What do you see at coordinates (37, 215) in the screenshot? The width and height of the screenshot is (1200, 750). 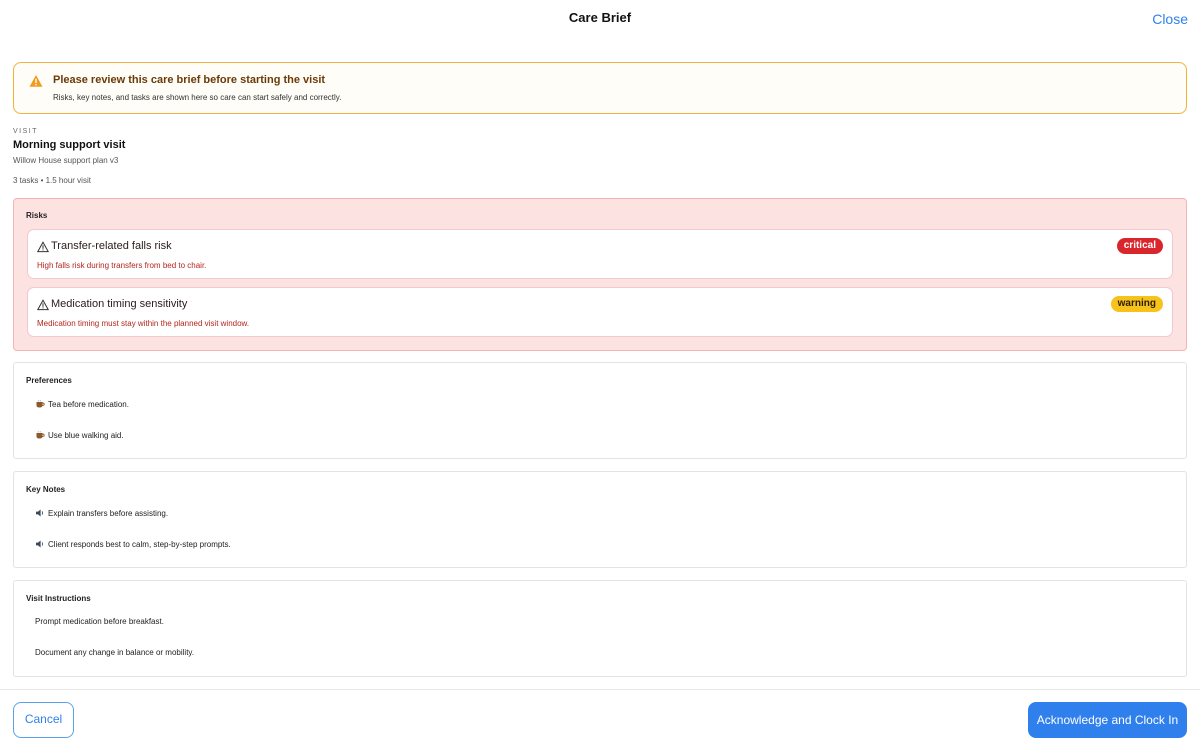 I see `risks-heading: Risks` at bounding box center [37, 215].